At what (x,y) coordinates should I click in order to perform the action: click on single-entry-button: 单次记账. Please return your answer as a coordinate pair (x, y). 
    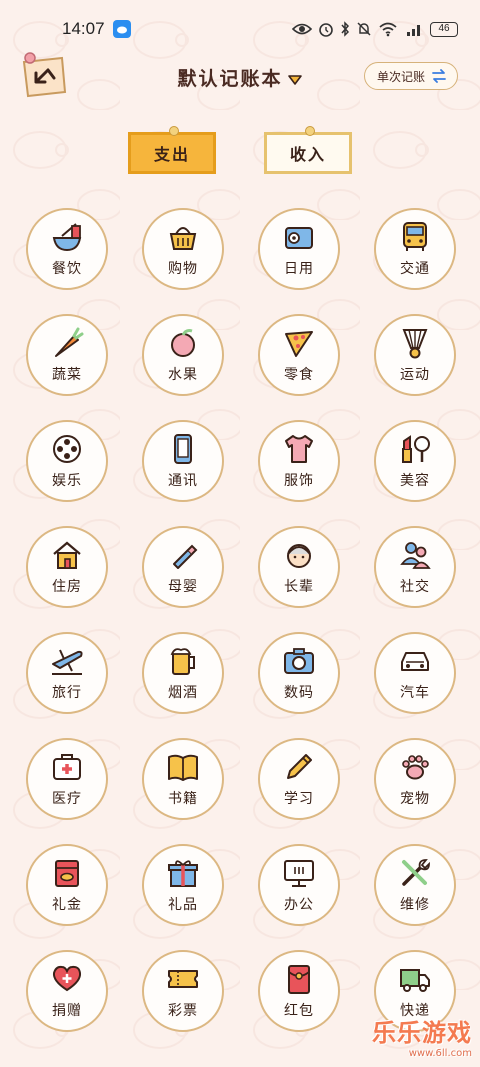
    Looking at the image, I should click on (410, 76).